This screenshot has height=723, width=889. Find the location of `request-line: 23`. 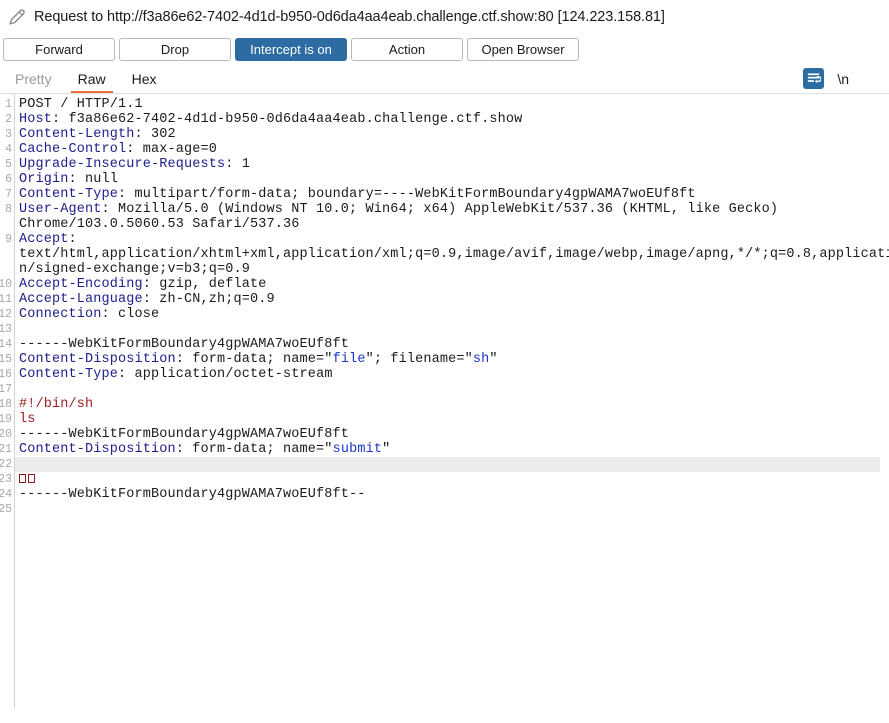

request-line: 23 is located at coordinates (444, 479).